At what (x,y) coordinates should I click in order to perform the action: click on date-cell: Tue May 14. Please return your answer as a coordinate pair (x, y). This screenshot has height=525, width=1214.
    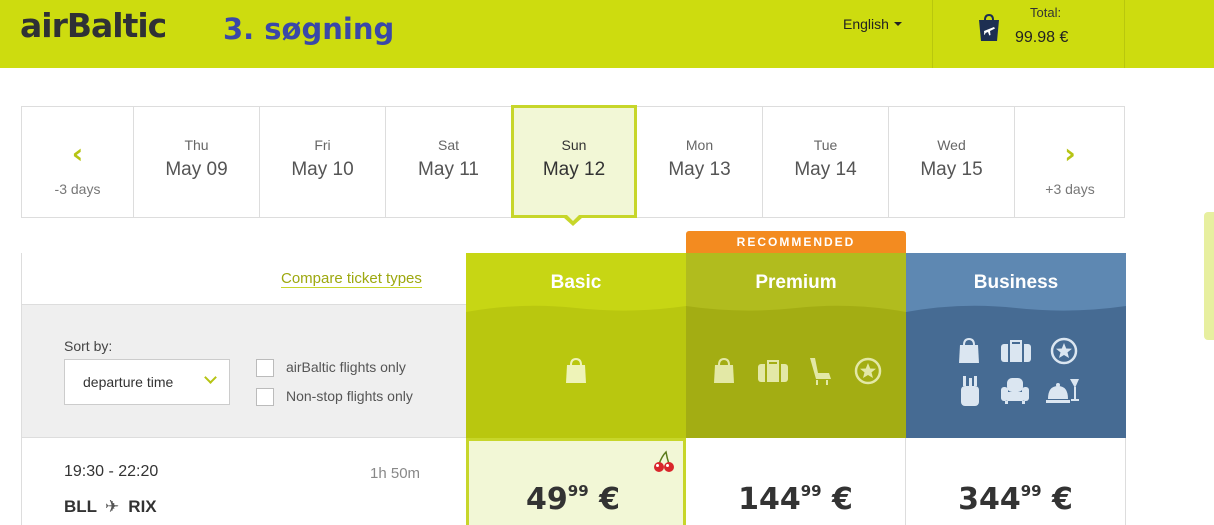
    Looking at the image, I should click on (826, 162).